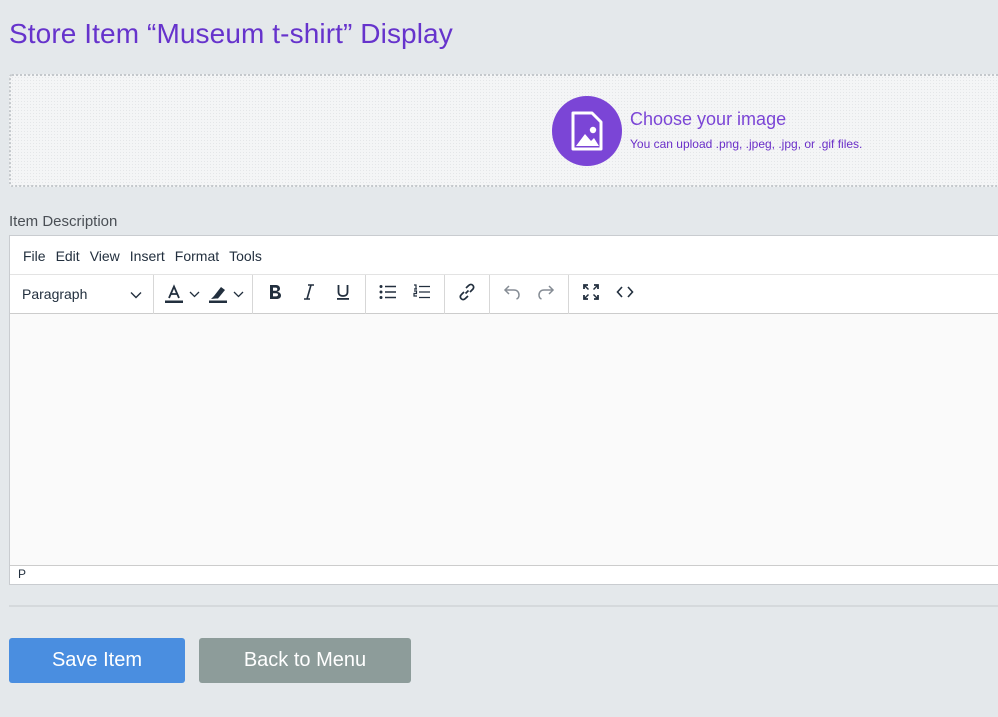  Describe the element at coordinates (218, 294) in the screenshot. I see `highlight-color-icon` at that location.